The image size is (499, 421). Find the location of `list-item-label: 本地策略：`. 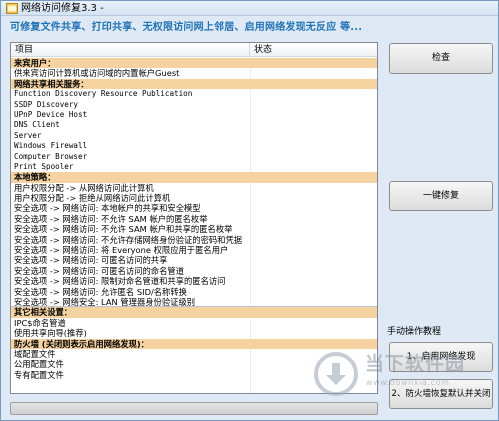

list-item-label: 本地策略： is located at coordinates (35, 177).